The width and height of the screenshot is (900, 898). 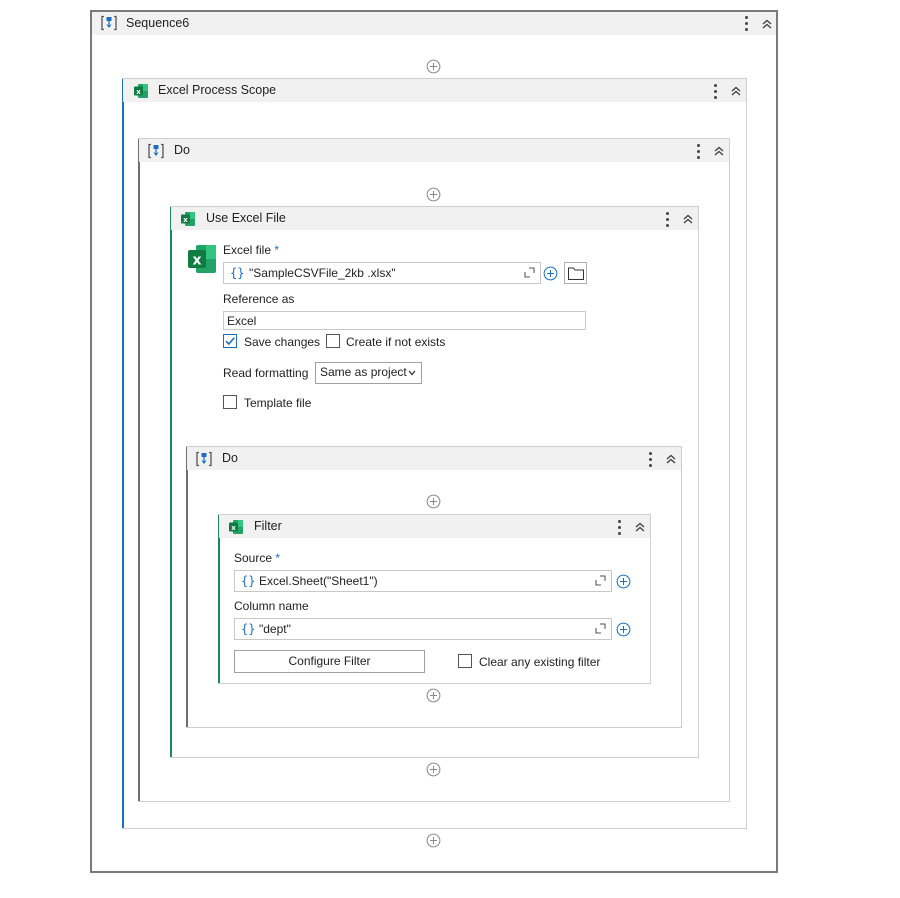 I want to click on excel-process-scope-header: Excel Process Scope, so click(x=434, y=90).